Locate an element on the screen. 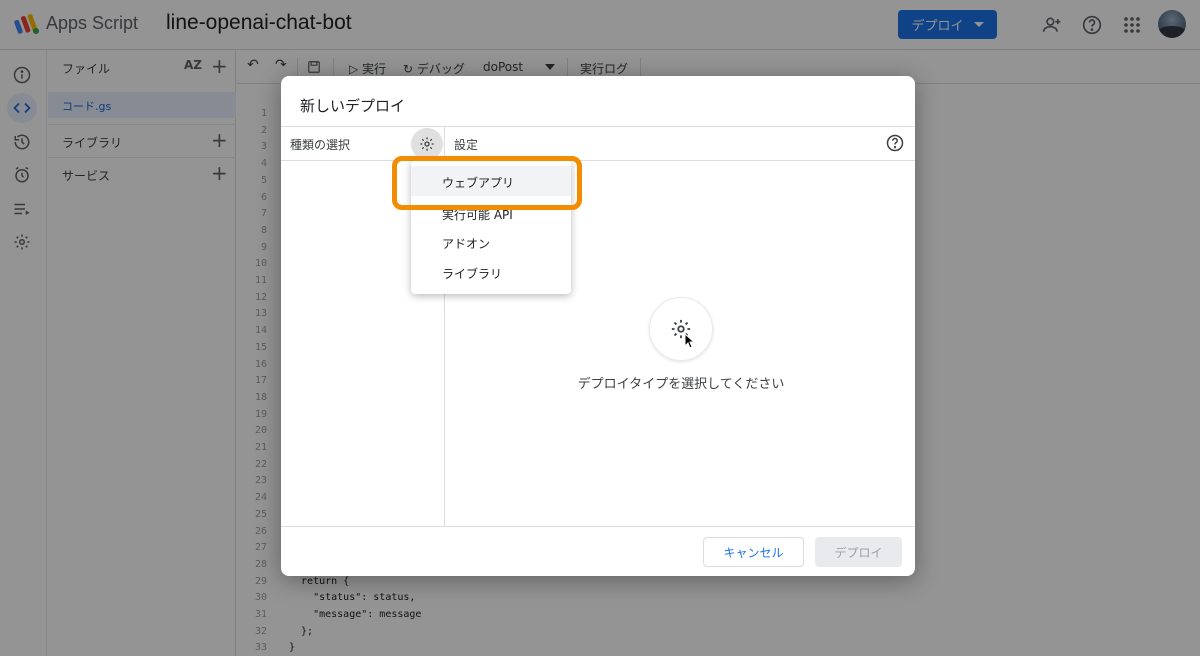 Image resolution: width=1200 pixels, height=656 pixels. settings-label: 設定 is located at coordinates (466, 145).